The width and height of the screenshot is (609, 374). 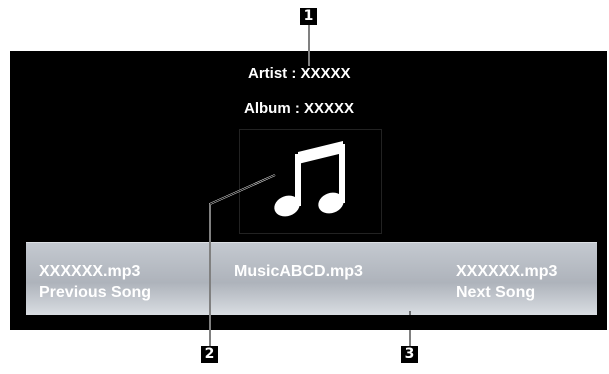 What do you see at coordinates (95, 292) in the screenshot?
I see `previous-song-label: Previous Song` at bounding box center [95, 292].